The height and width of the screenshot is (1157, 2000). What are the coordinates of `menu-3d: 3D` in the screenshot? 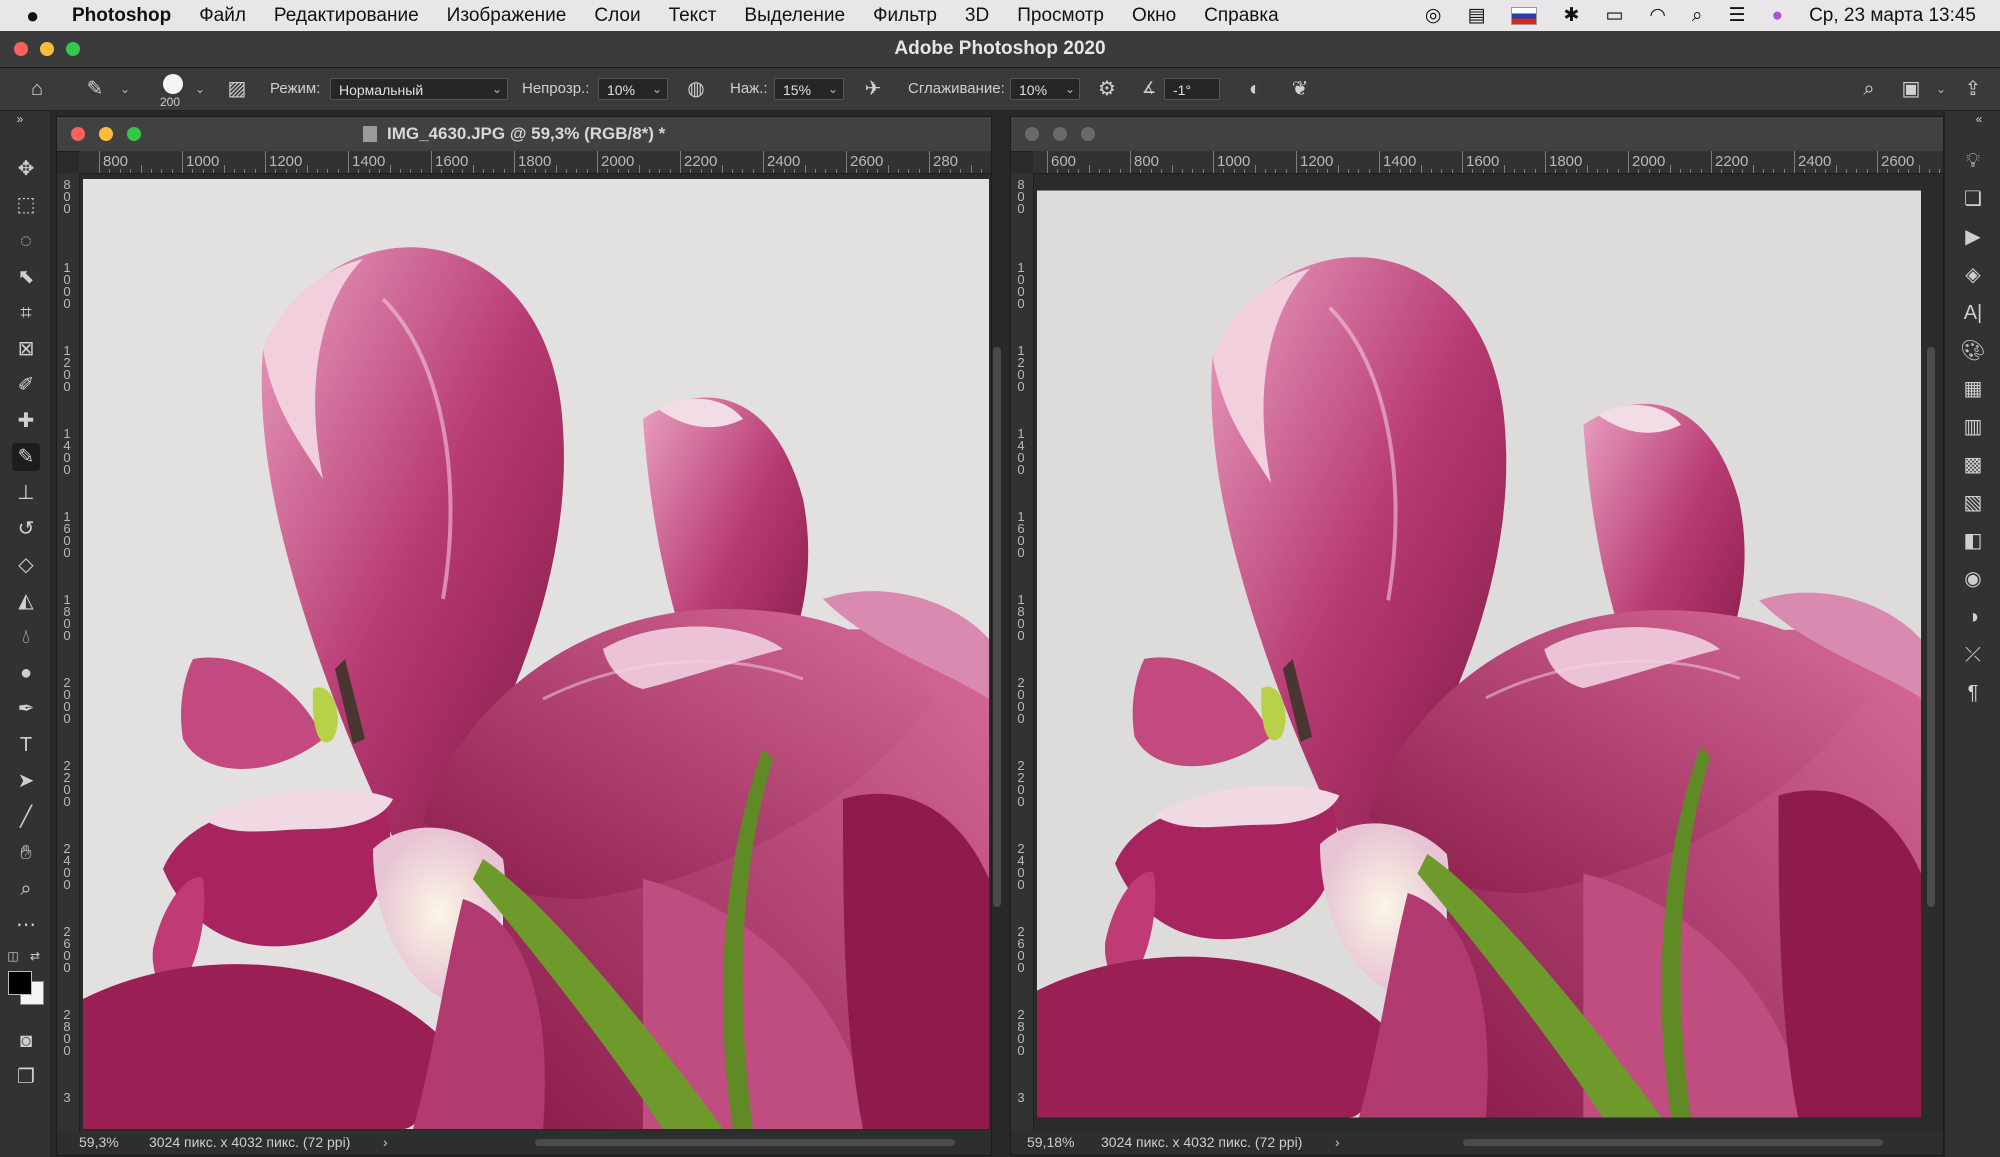 It's located at (977, 16).